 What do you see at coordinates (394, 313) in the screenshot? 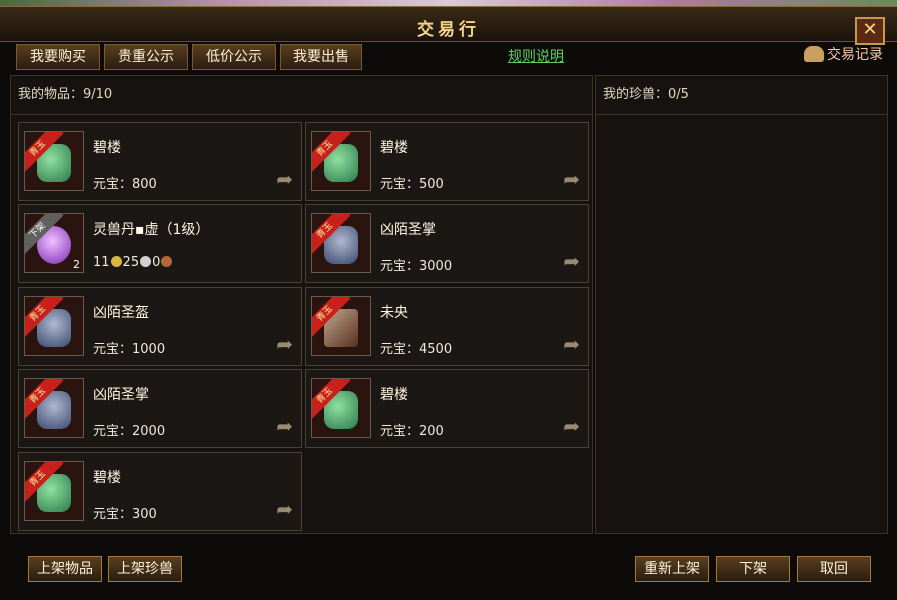
I see `item-name: 未央` at bounding box center [394, 313].